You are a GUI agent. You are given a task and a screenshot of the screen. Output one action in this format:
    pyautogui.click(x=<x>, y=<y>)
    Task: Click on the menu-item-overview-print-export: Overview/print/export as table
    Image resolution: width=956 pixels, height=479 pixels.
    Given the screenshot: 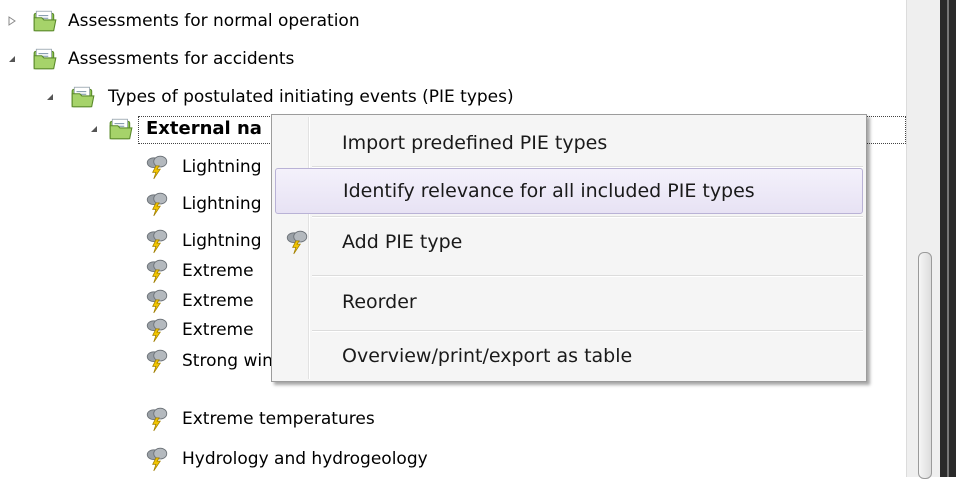 What is the action you would take?
    pyautogui.click(x=569, y=356)
    